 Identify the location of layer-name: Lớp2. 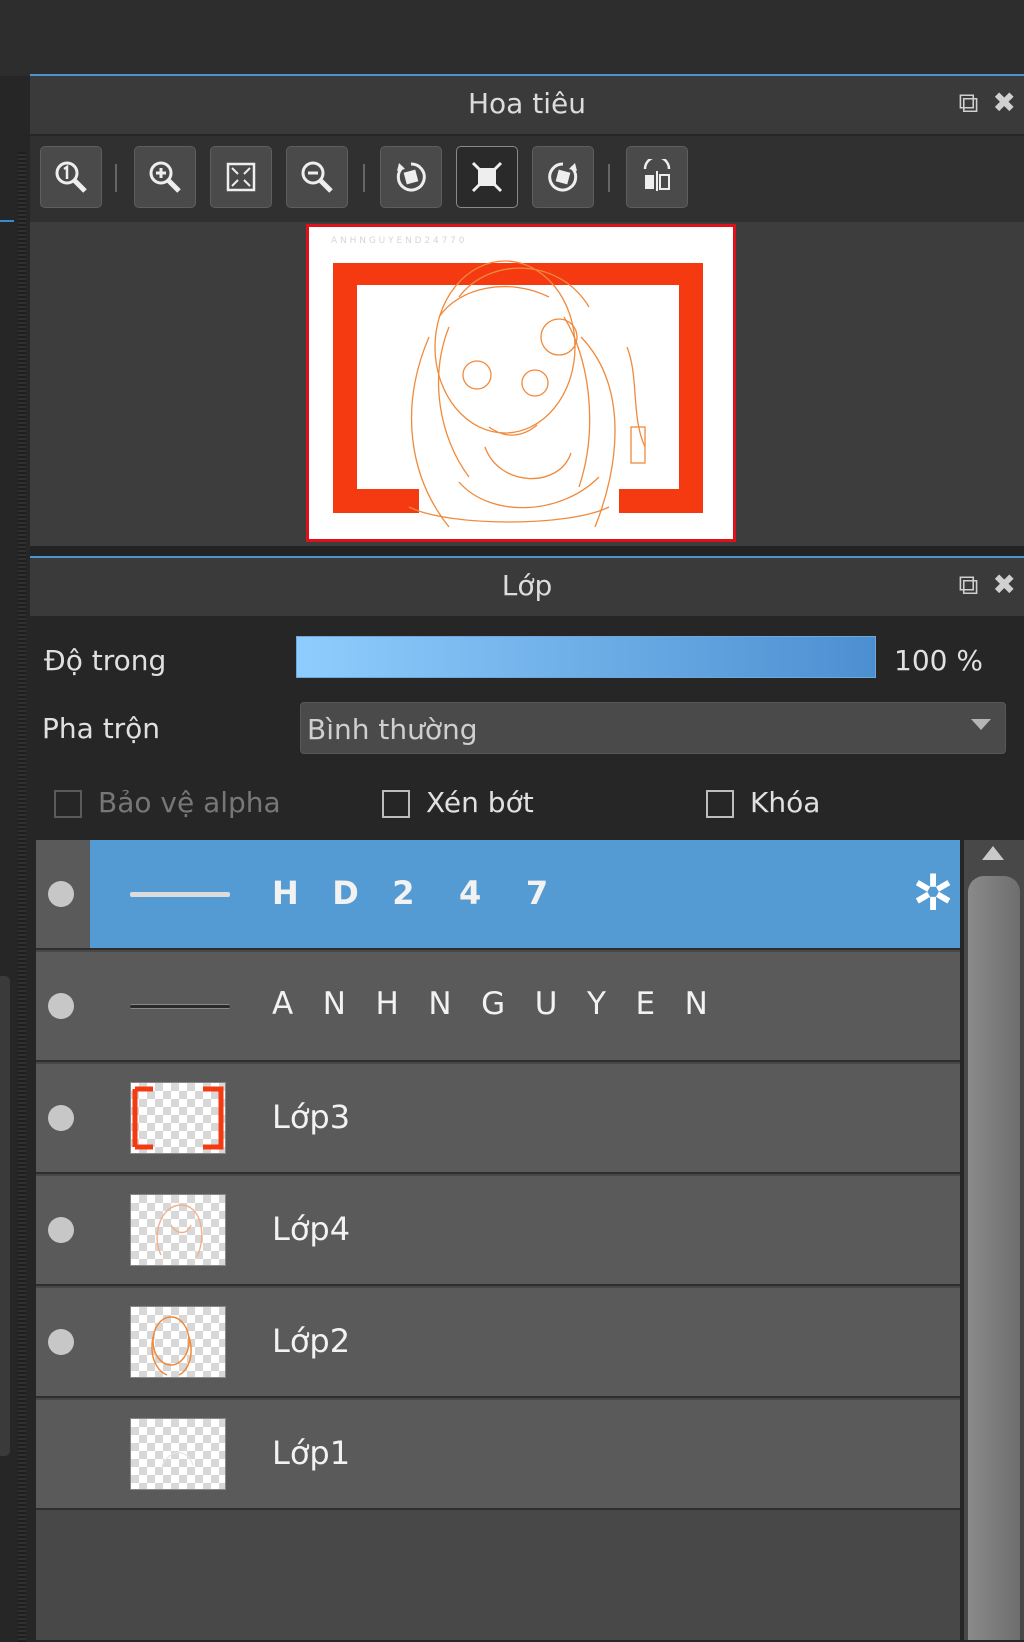
(311, 1341).